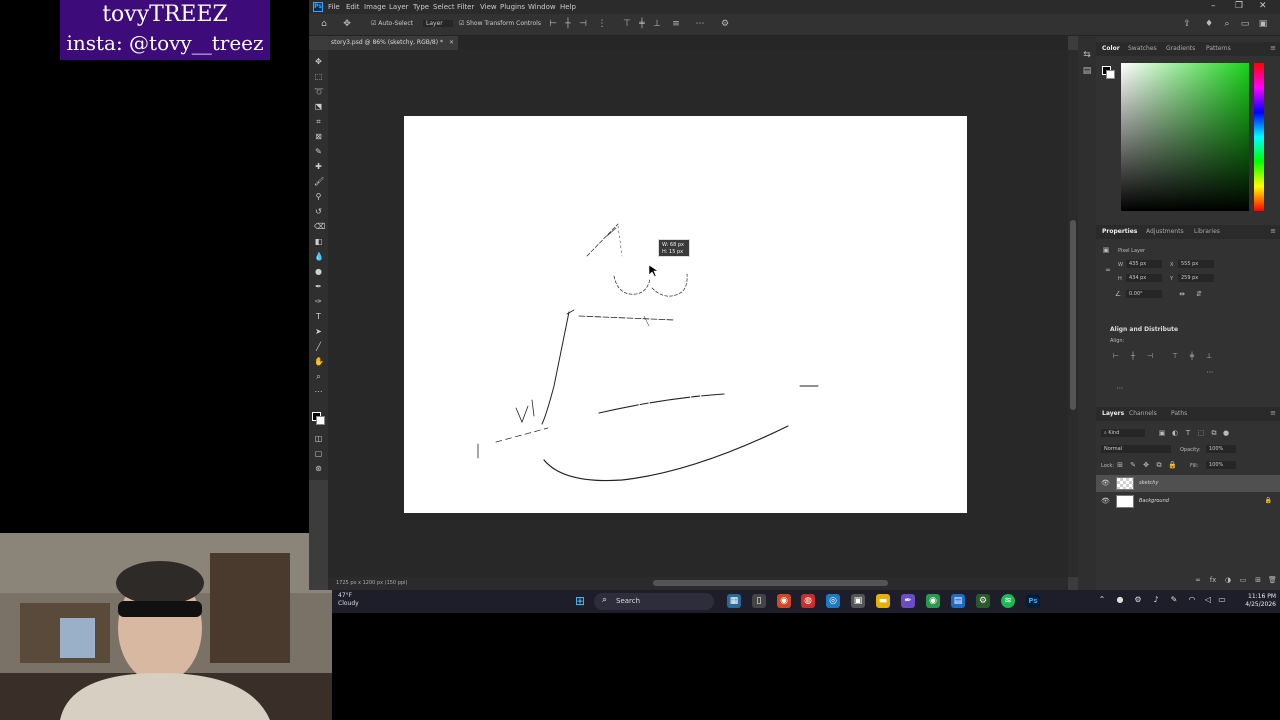  What do you see at coordinates (1210, 372) in the screenshot?
I see `prop-more-icon: ⋯` at bounding box center [1210, 372].